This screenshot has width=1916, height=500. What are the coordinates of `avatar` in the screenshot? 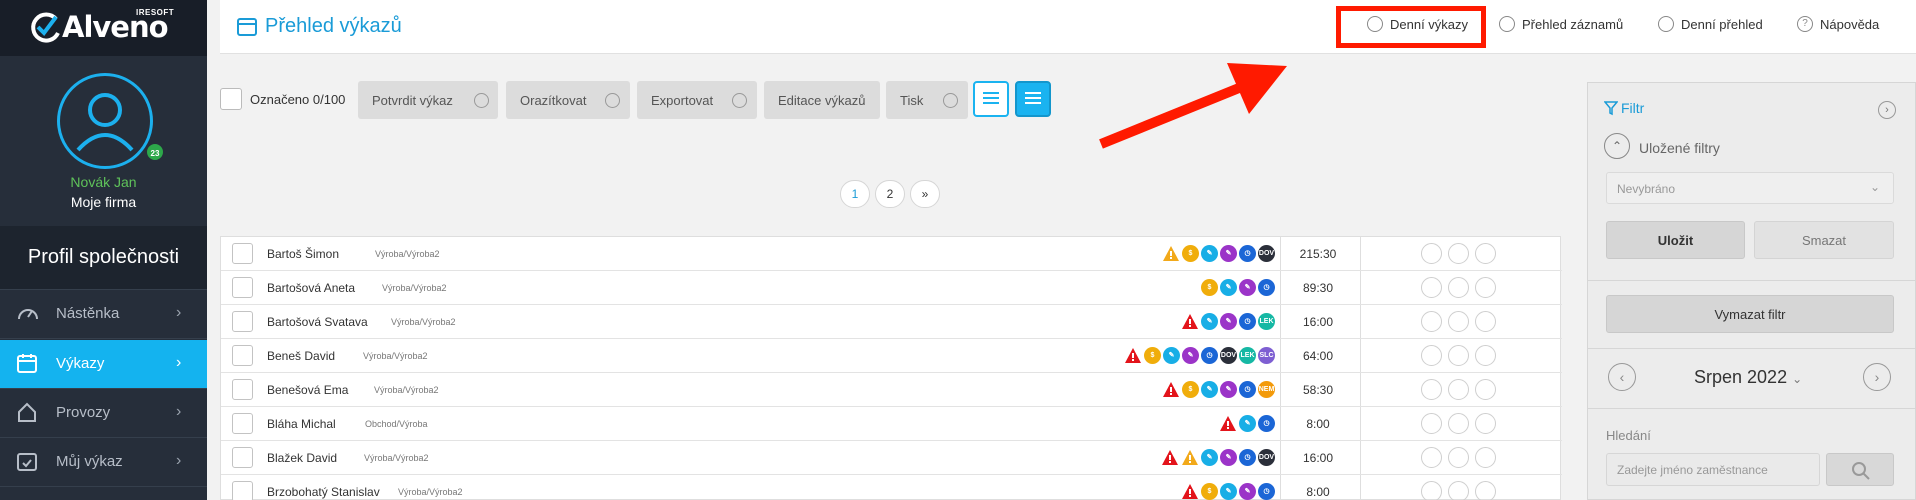 It's located at (105, 121).